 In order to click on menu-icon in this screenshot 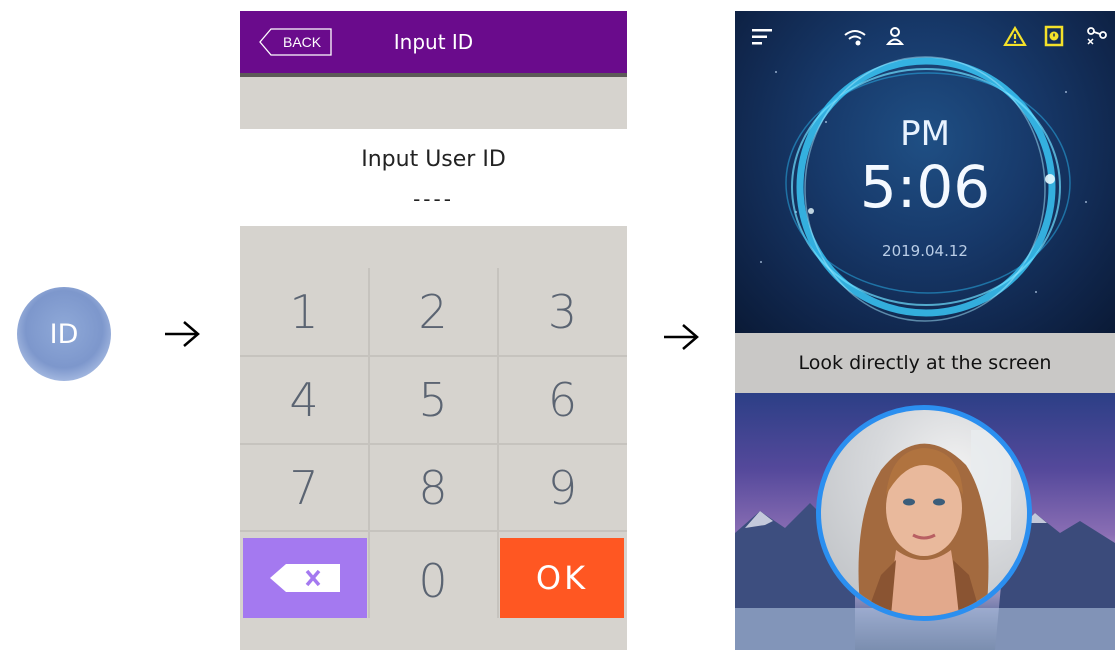, I will do `click(762, 37)`.